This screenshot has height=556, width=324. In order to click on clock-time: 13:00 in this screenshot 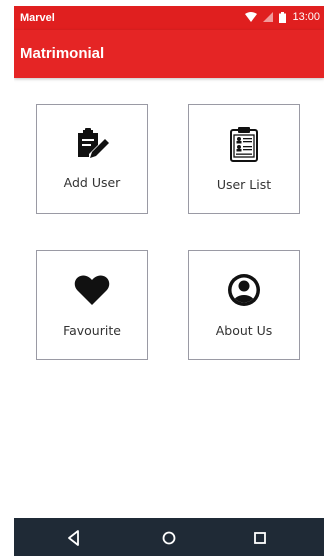, I will do `click(306, 17)`.